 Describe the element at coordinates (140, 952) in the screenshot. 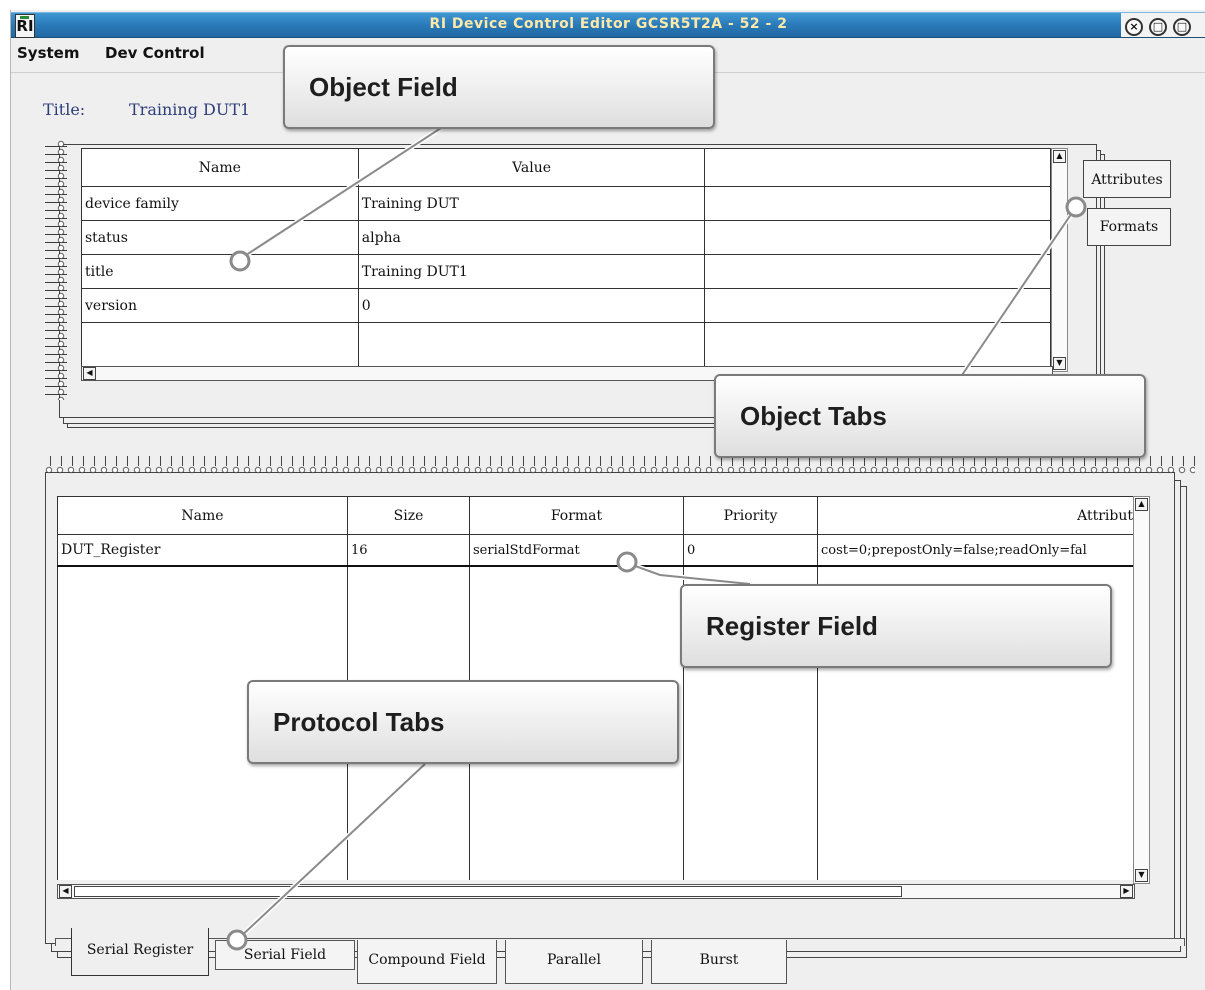

I see `tab-serial-register: Serial Register` at that location.